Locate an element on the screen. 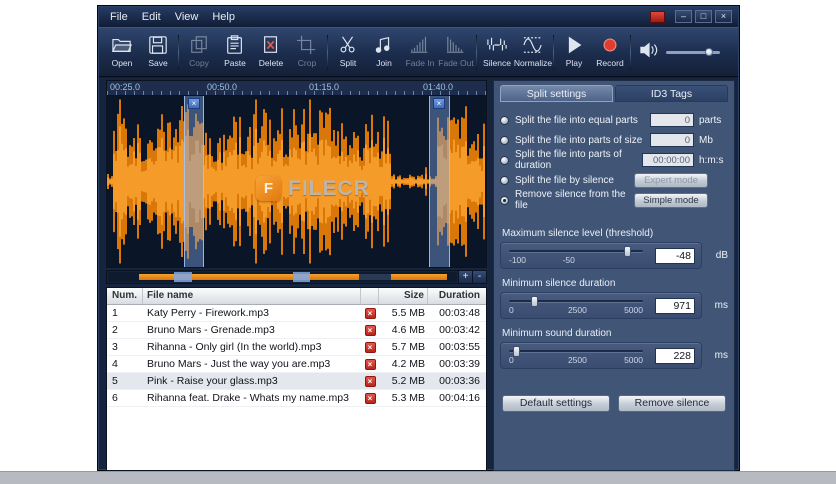 The width and height of the screenshot is (836, 484). part-size-input is located at coordinates (672, 140).